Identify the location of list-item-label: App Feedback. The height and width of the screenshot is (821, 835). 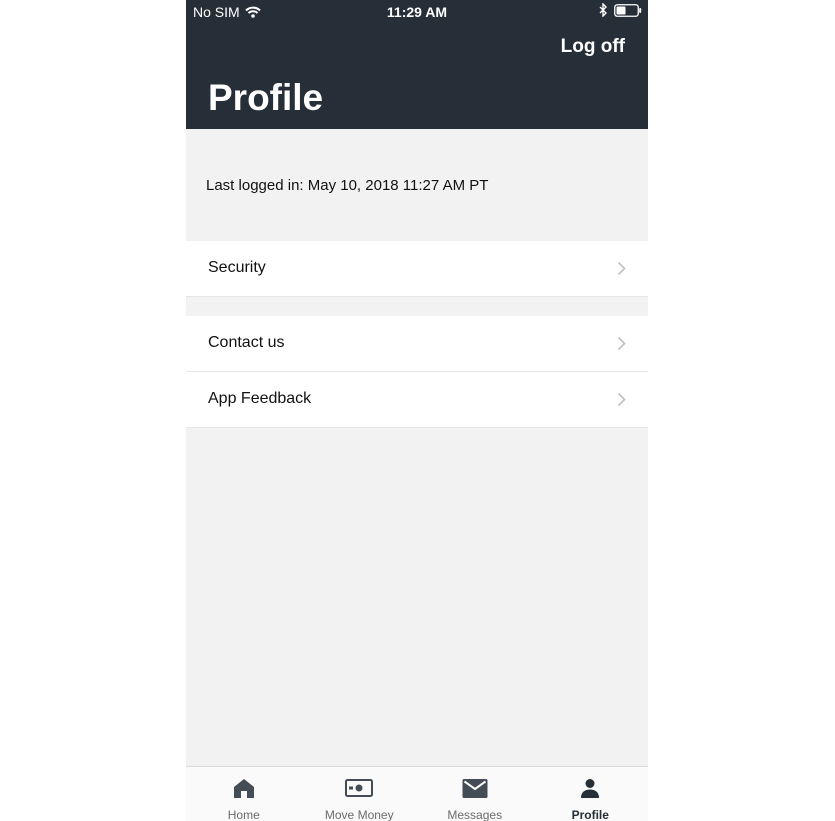
(260, 398).